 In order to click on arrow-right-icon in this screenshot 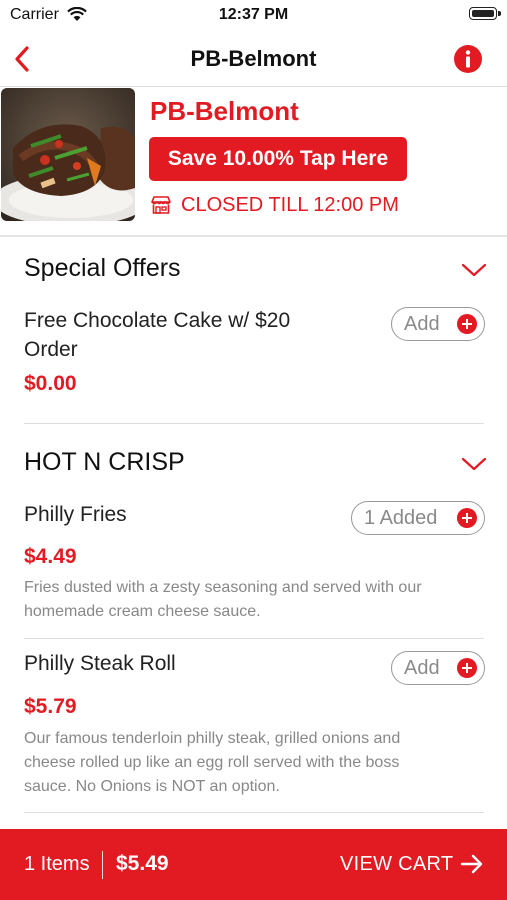, I will do `click(471, 864)`.